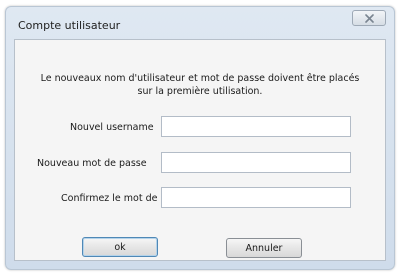 Image resolution: width=401 pixels, height=278 pixels. I want to click on dialog-title: Compte utilisateur, so click(69, 25).